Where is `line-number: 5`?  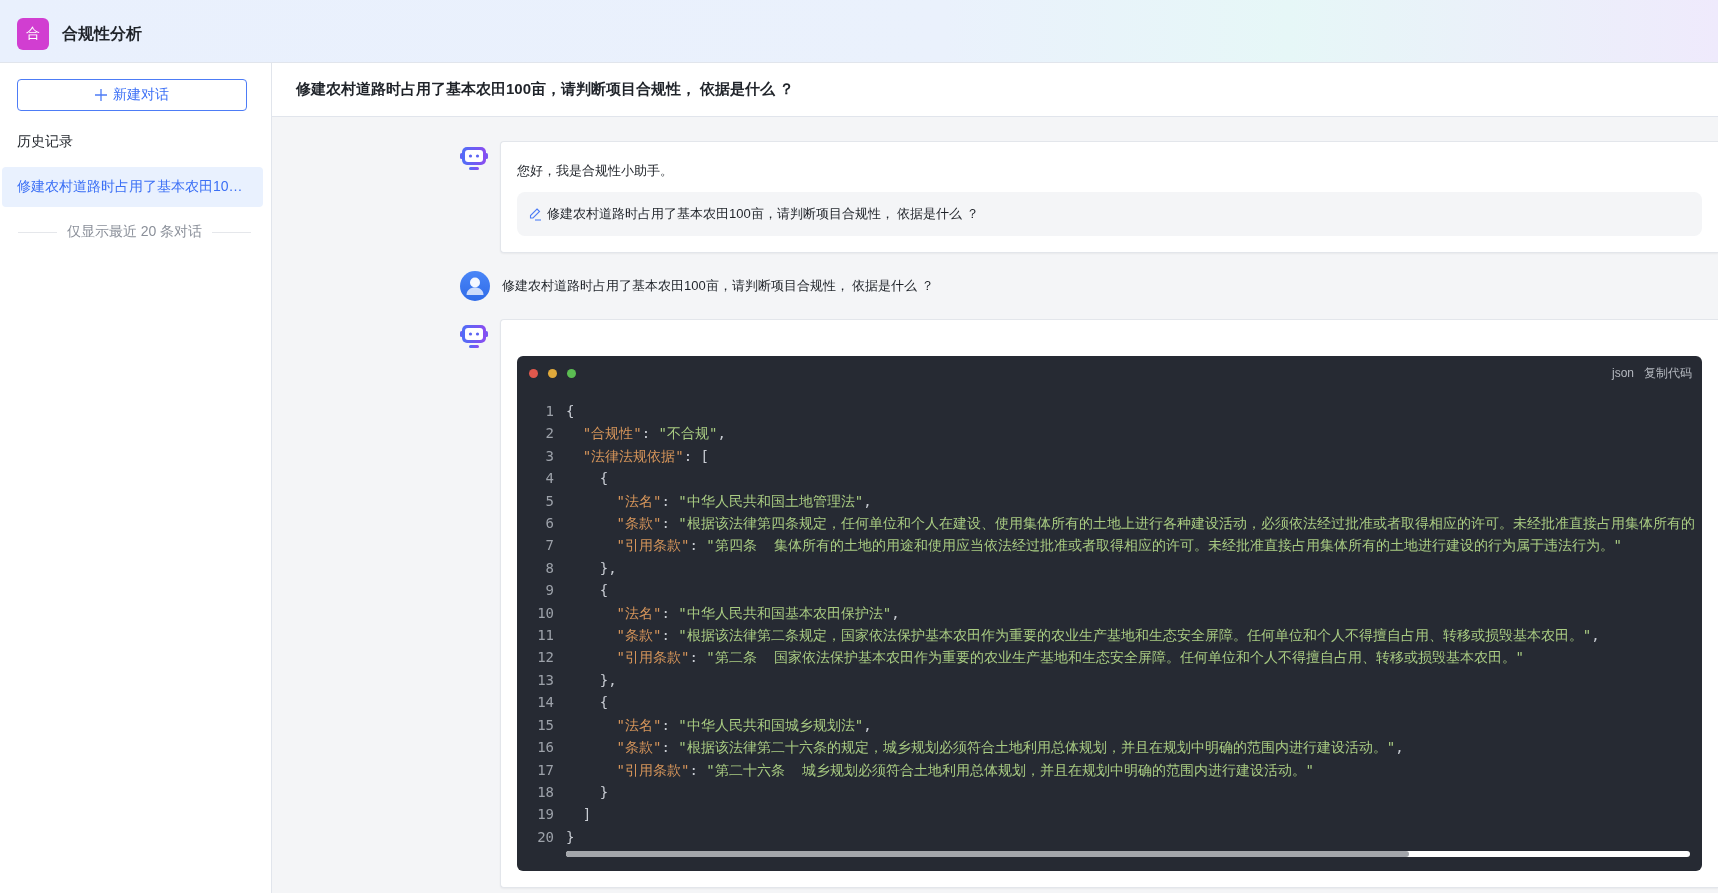 line-number: 5 is located at coordinates (549, 501).